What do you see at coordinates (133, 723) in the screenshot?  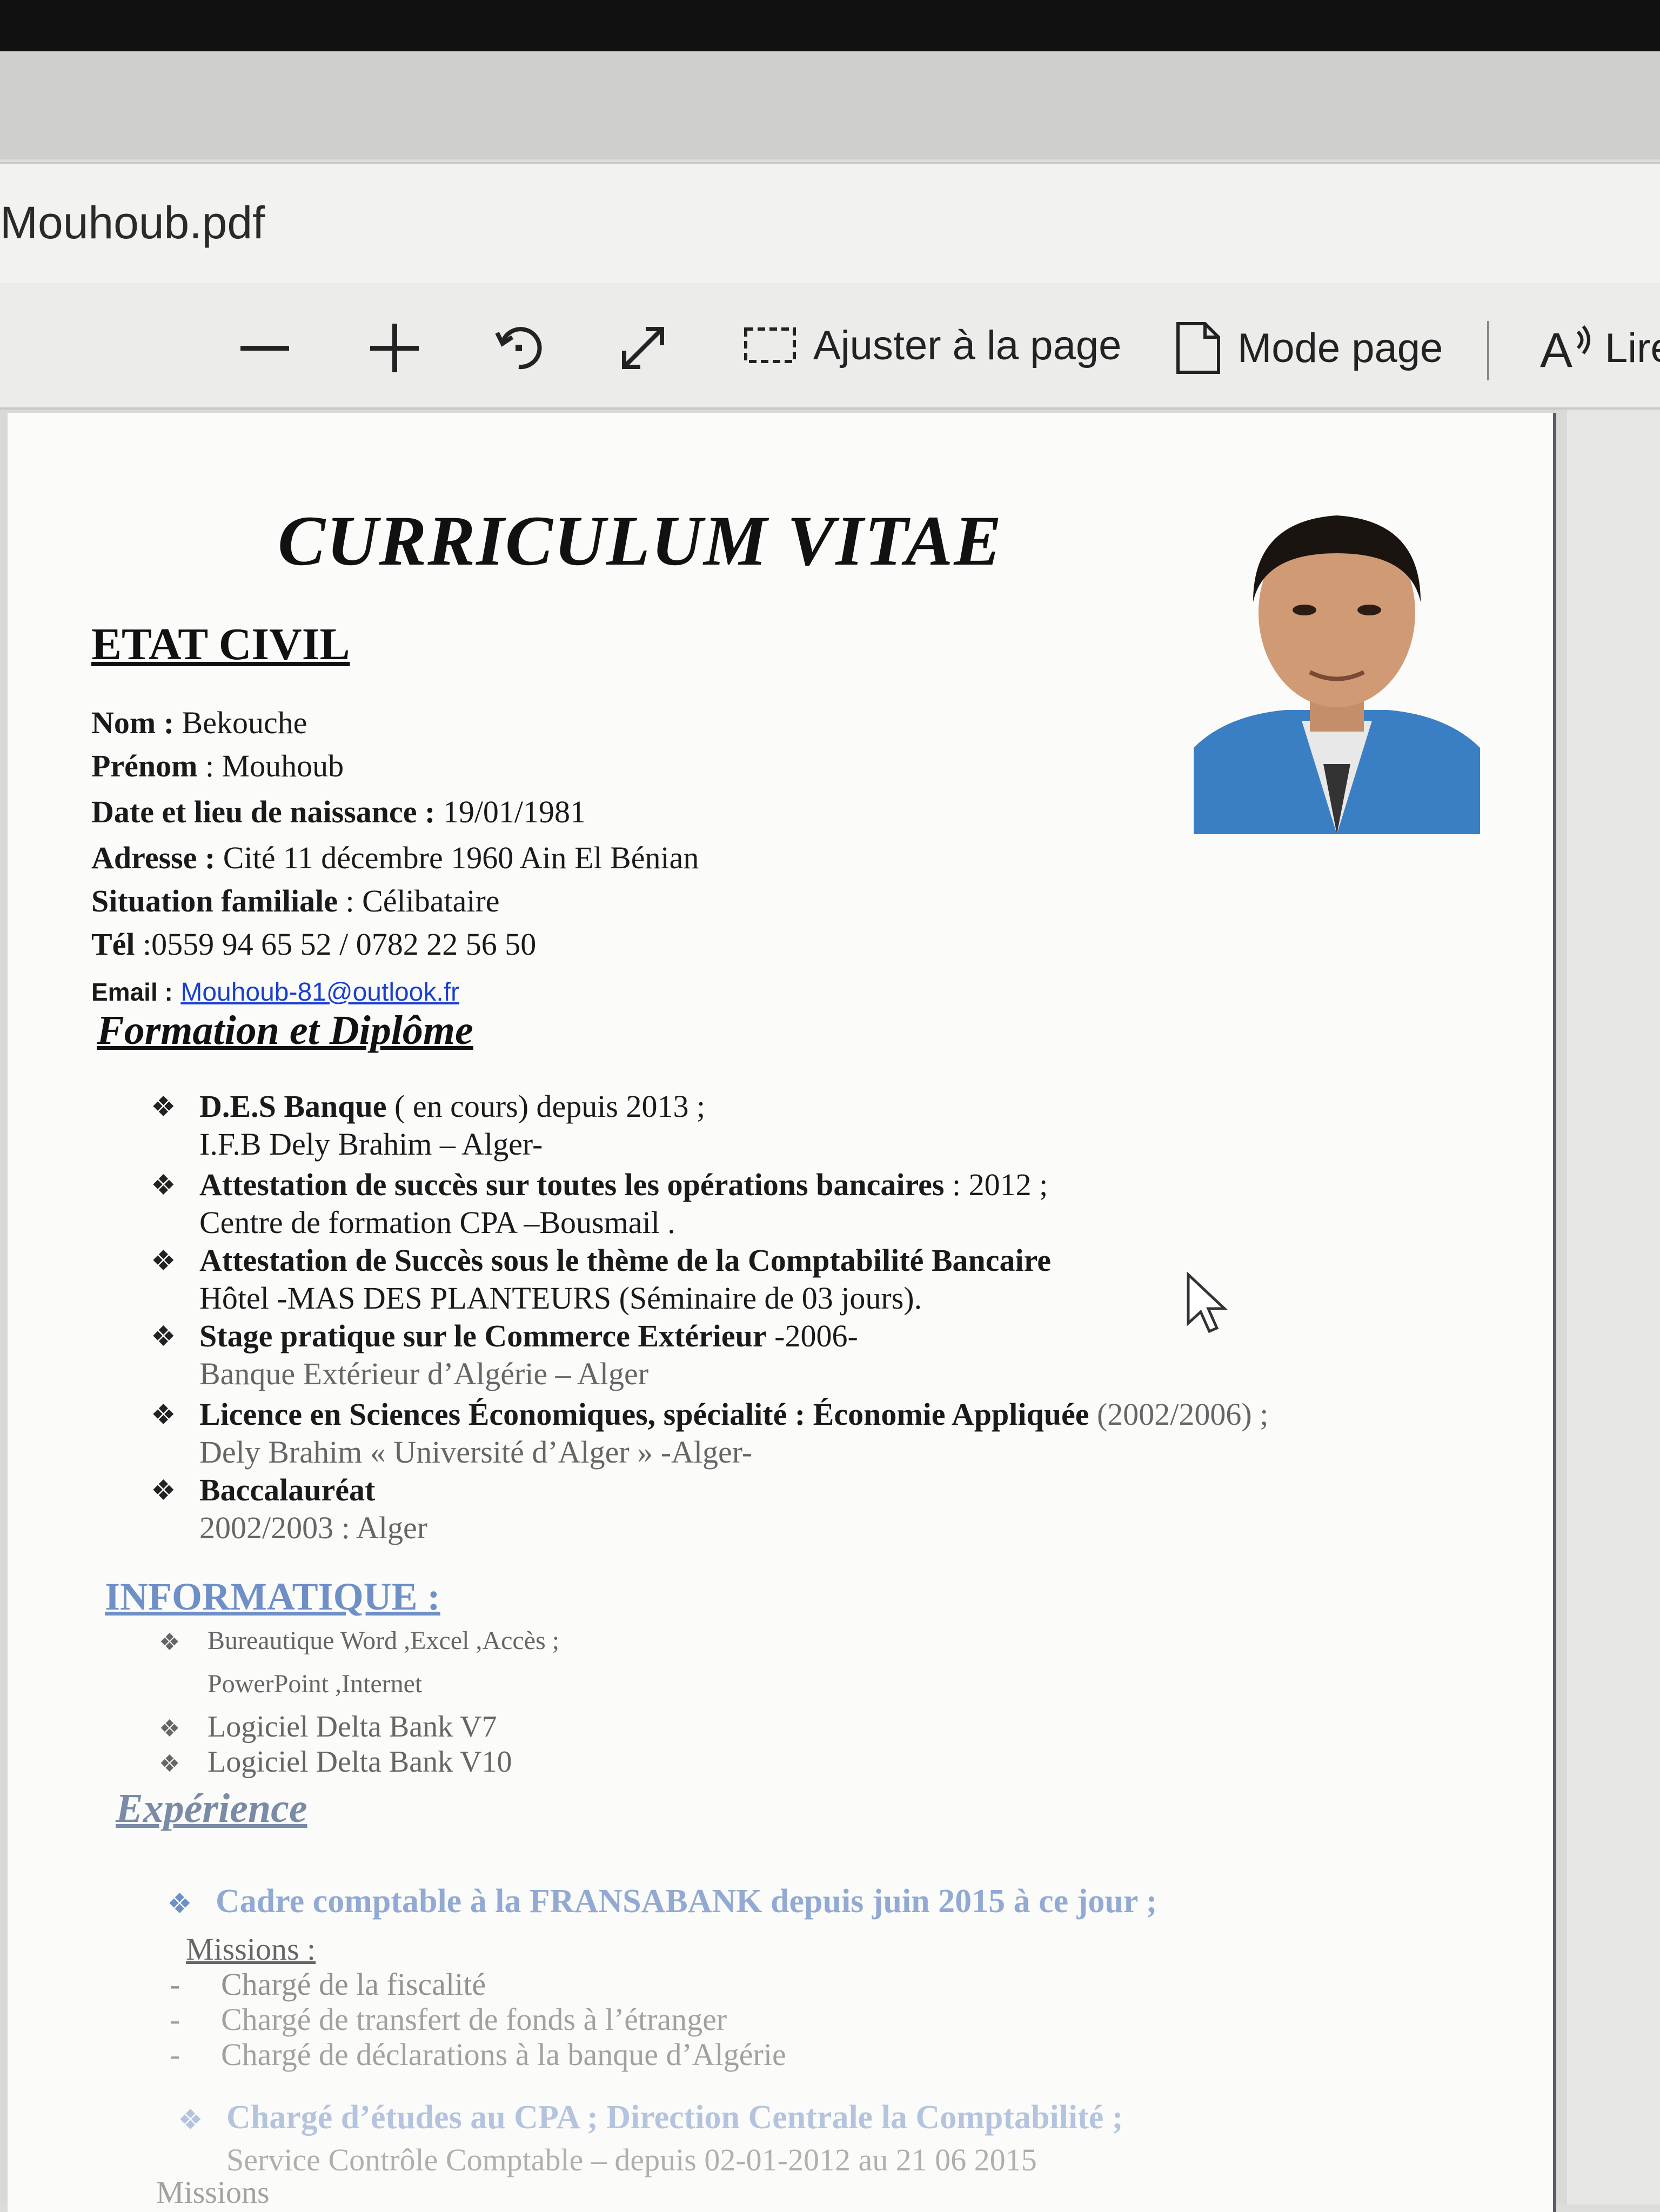 I see `nom-label: Nom :` at bounding box center [133, 723].